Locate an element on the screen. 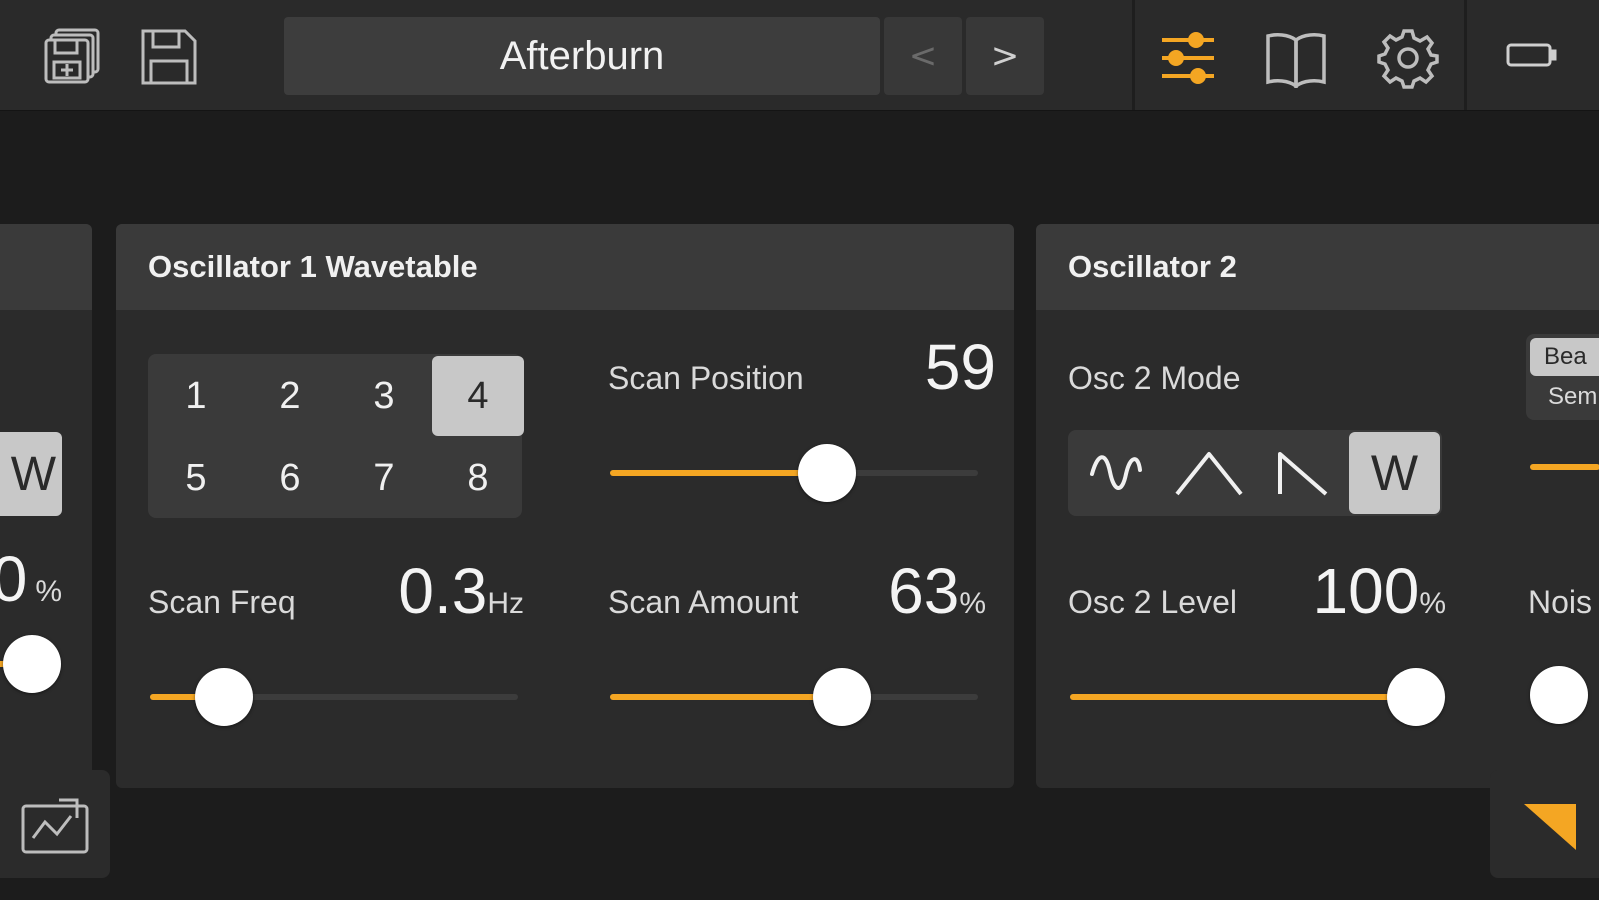  scan-freq-value: 0.3 is located at coordinates (443, 591).